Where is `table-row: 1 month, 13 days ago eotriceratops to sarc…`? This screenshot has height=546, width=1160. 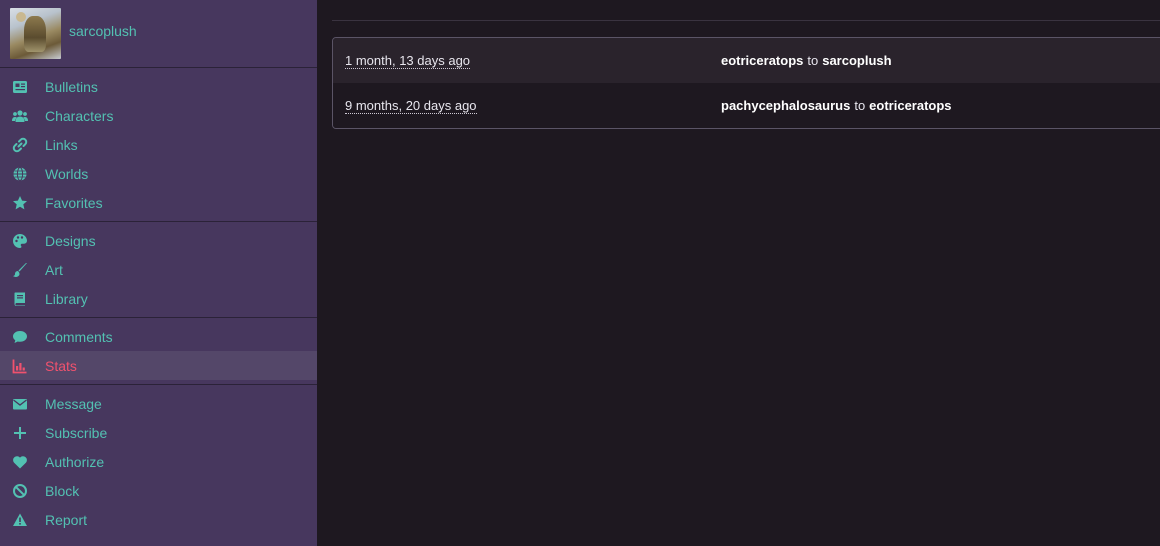 table-row: 1 month, 13 days ago eotriceratops to sarc… is located at coordinates (746, 60).